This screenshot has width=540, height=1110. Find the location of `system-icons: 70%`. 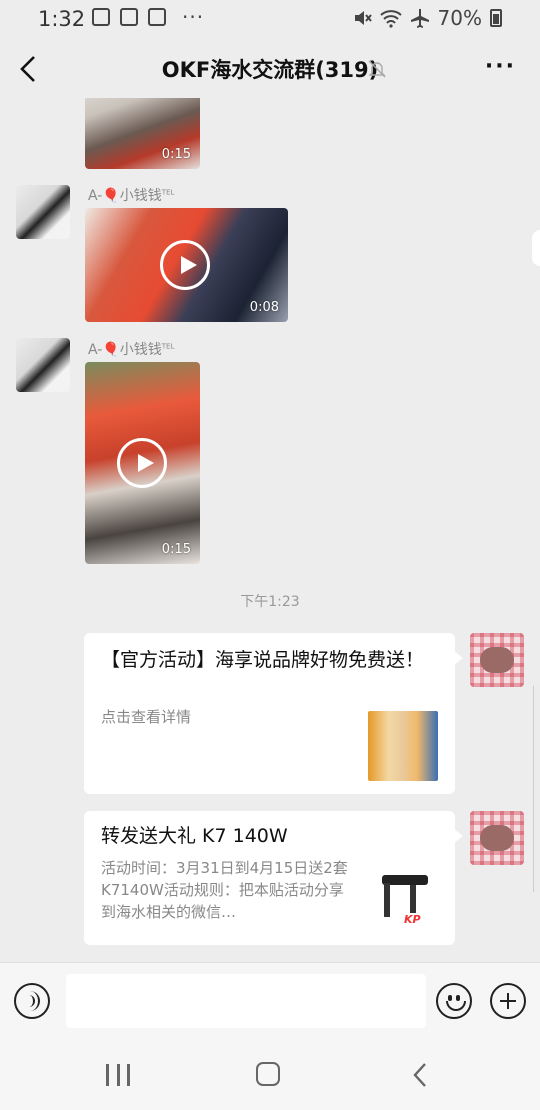

system-icons: 70% is located at coordinates (427, 18).